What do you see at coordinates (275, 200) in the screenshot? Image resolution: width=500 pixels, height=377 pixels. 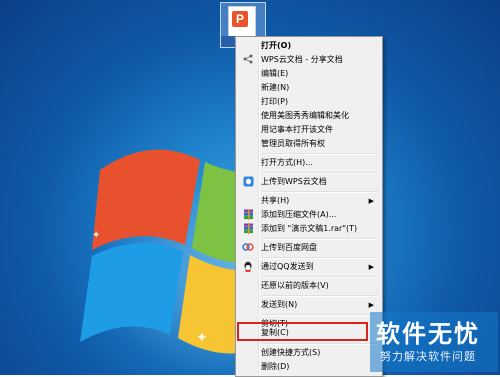 I see `menu-item-label: 共享(H)` at bounding box center [275, 200].